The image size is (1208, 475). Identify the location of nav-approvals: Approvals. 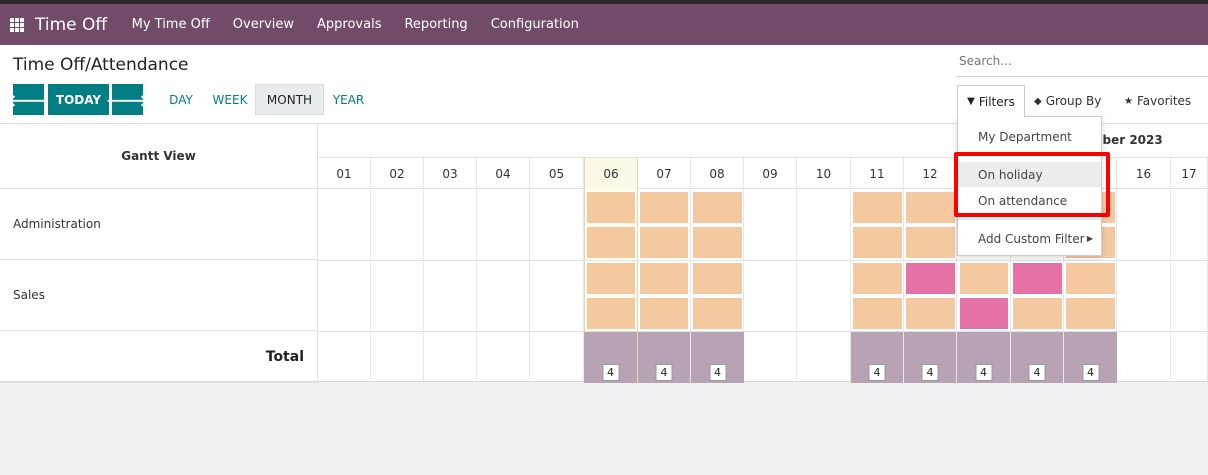
(349, 24).